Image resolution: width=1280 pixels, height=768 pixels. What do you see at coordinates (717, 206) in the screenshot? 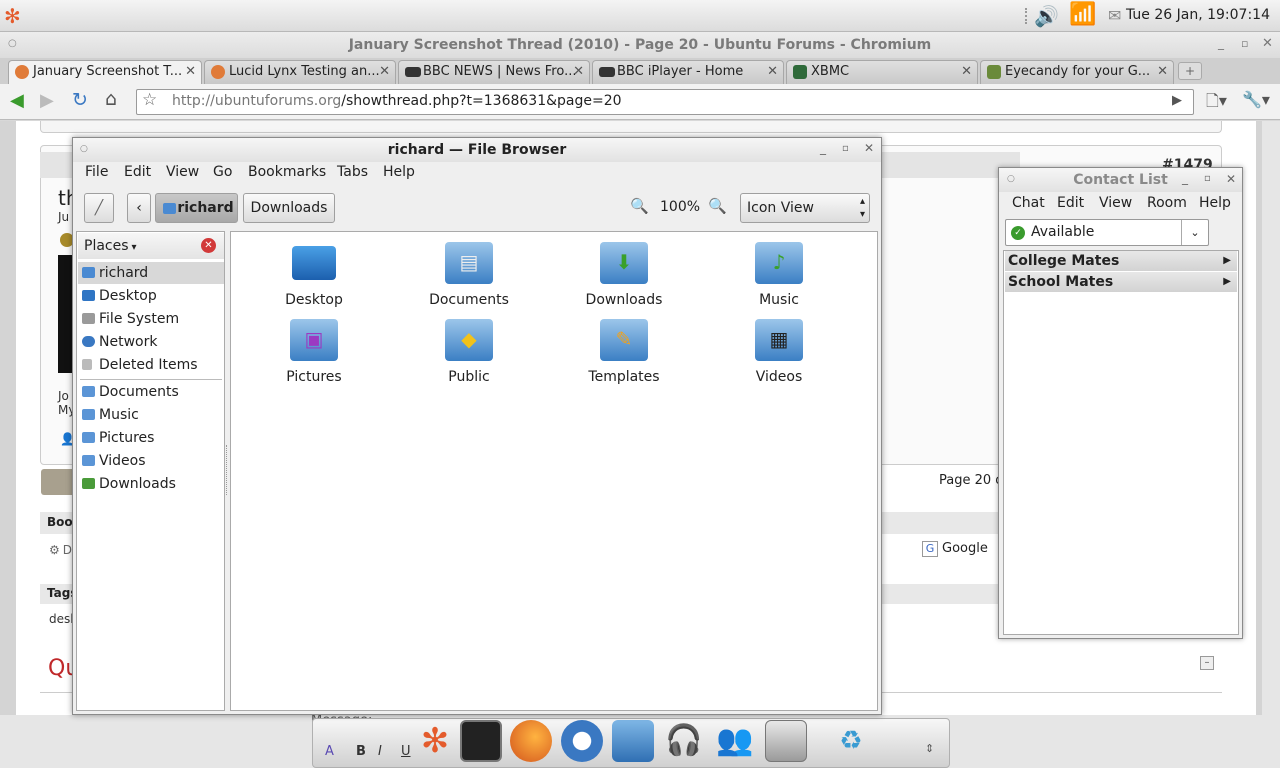
I see `zoom-in-icon: 🔍` at bounding box center [717, 206].